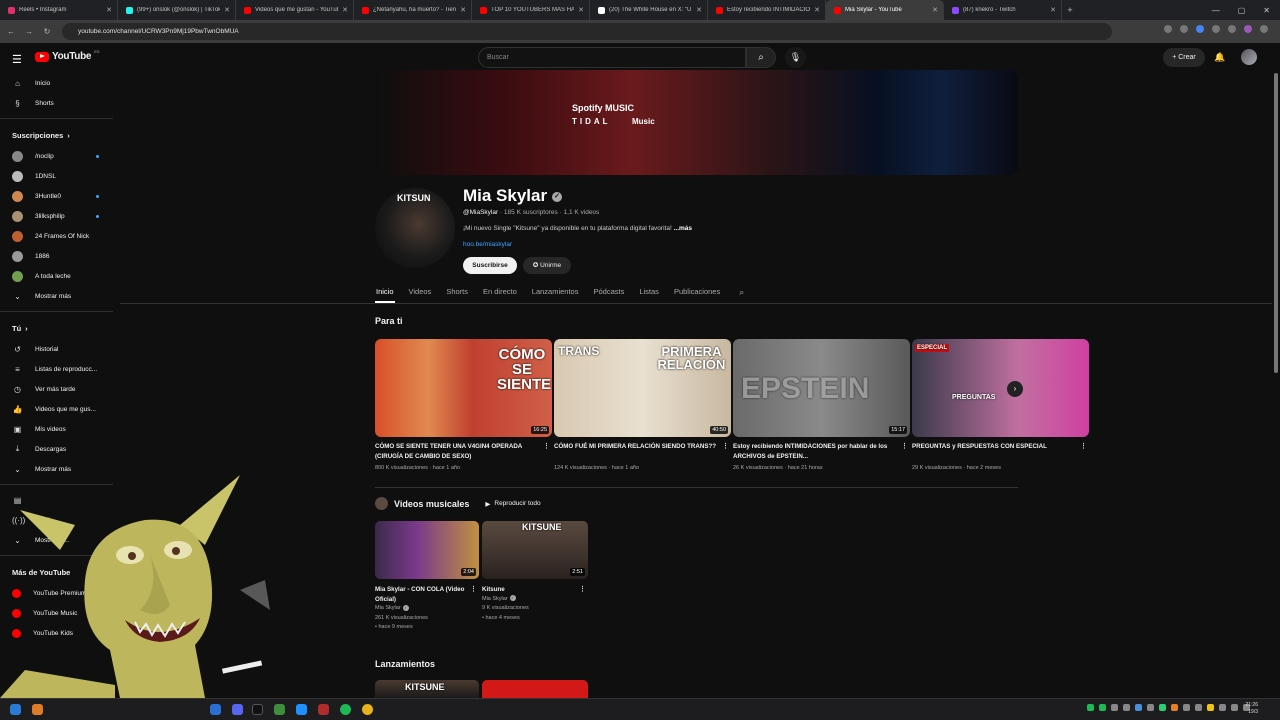  Describe the element at coordinates (60, 135) in the screenshot. I see `subscriptions-header: Suscripciones ›` at that location.